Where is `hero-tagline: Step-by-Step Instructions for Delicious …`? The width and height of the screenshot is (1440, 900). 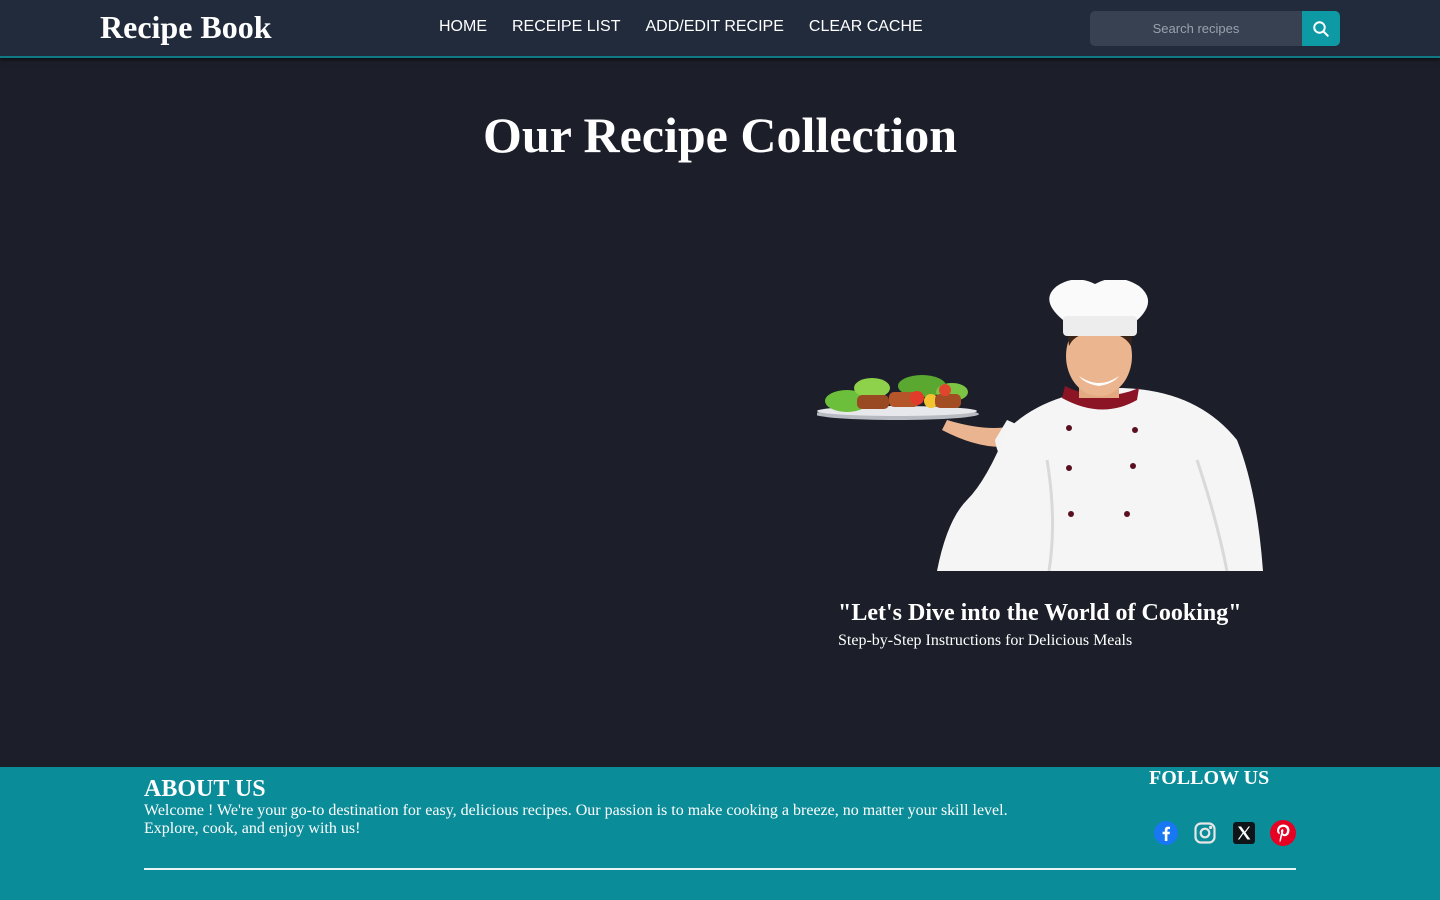
hero-tagline: Step-by-Step Instructions for Delicious … is located at coordinates (985, 640).